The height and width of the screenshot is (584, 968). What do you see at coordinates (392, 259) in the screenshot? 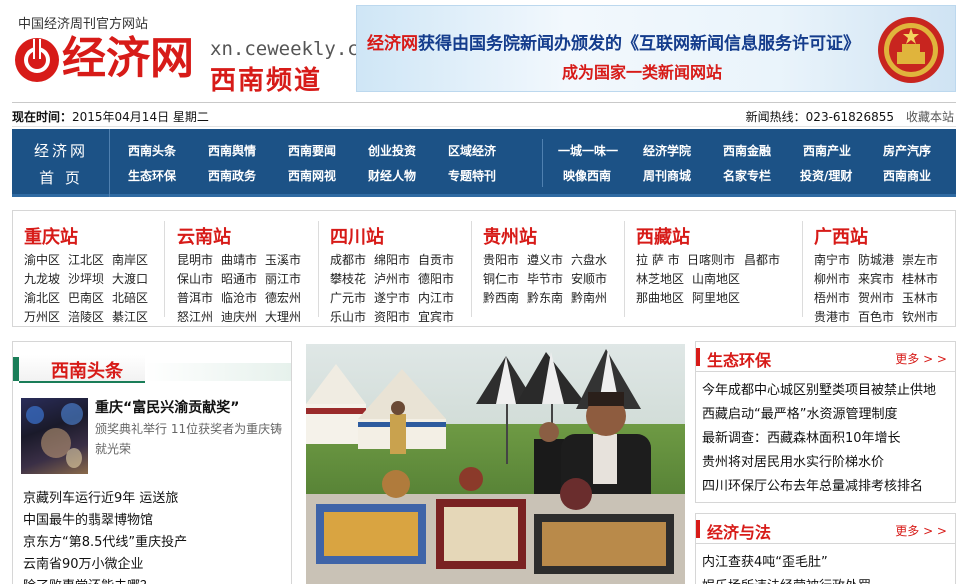
I see `city-link: 绵阳市` at bounding box center [392, 259].